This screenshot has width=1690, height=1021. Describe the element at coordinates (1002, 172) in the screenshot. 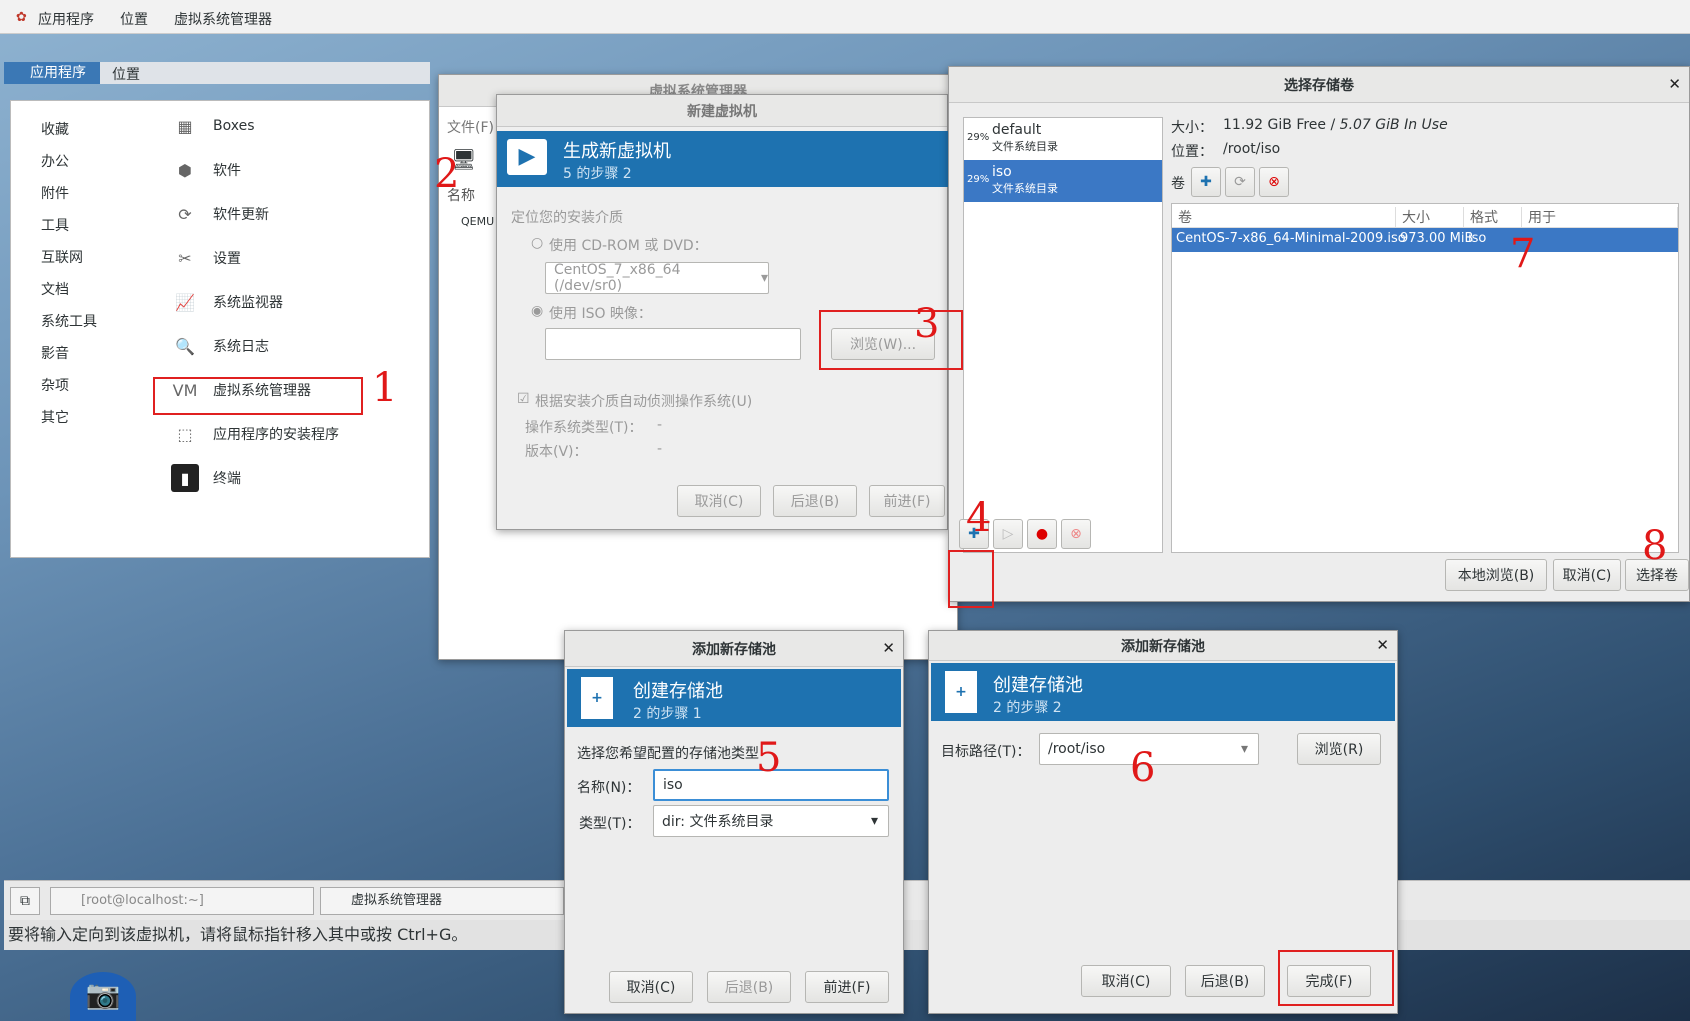

I see `pool-name: iso` at that location.